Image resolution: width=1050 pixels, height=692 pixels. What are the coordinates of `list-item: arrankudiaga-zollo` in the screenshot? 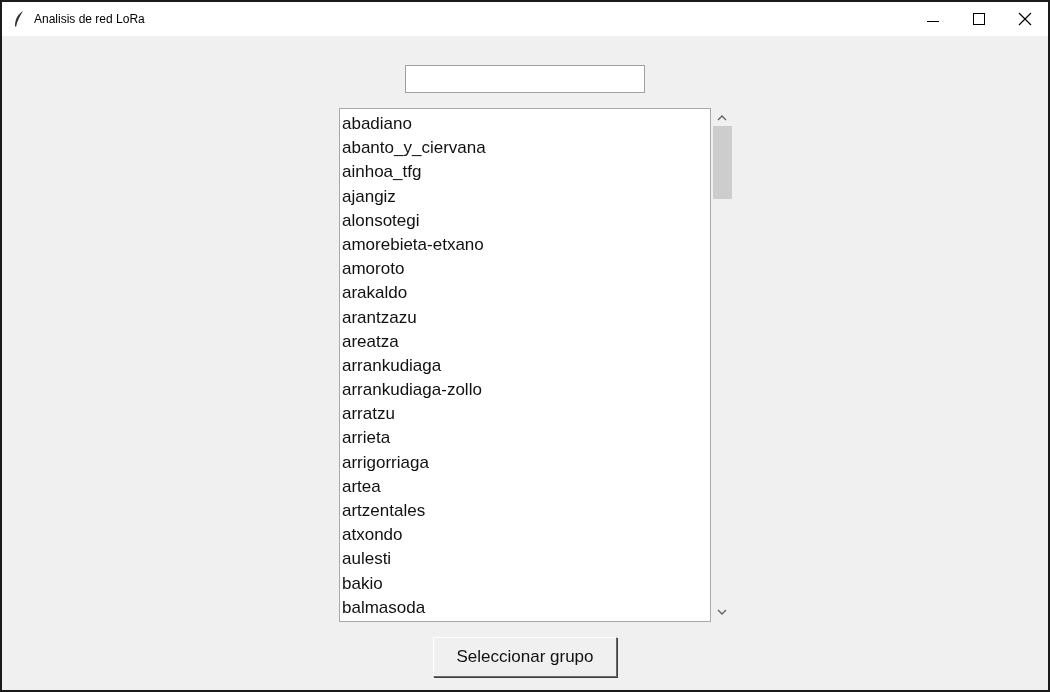 It's located at (526, 390).